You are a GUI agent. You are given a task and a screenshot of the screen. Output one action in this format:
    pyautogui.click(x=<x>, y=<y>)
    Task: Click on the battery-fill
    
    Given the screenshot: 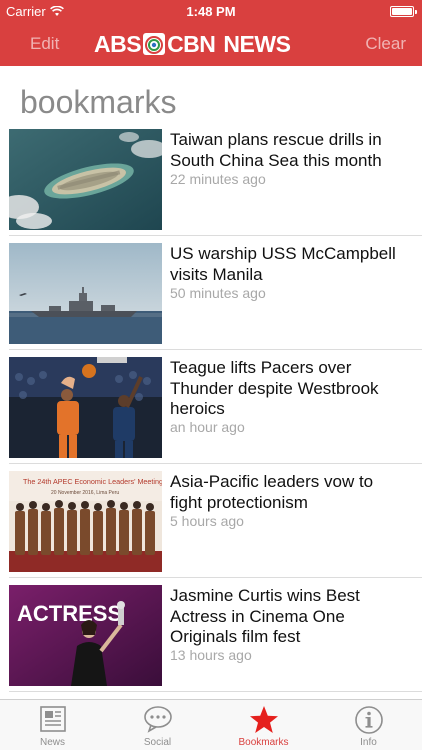 What is the action you would take?
    pyautogui.click(x=402, y=11)
    